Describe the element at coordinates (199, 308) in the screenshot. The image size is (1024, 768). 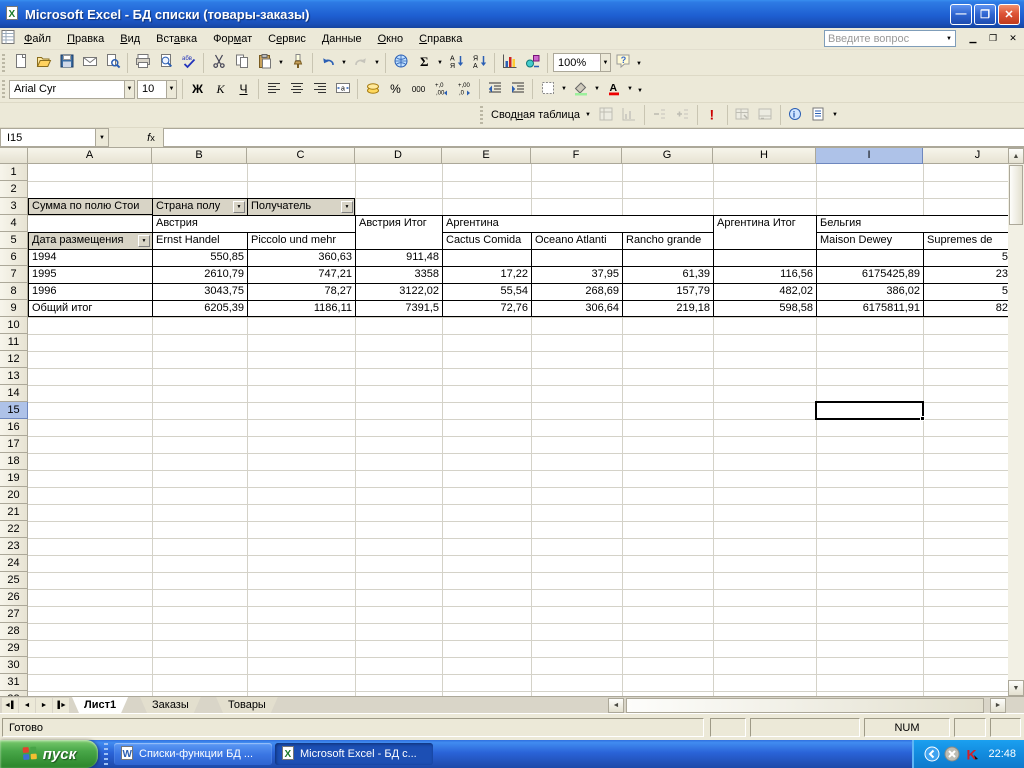
I see `cell-B9: 6205,39` at that location.